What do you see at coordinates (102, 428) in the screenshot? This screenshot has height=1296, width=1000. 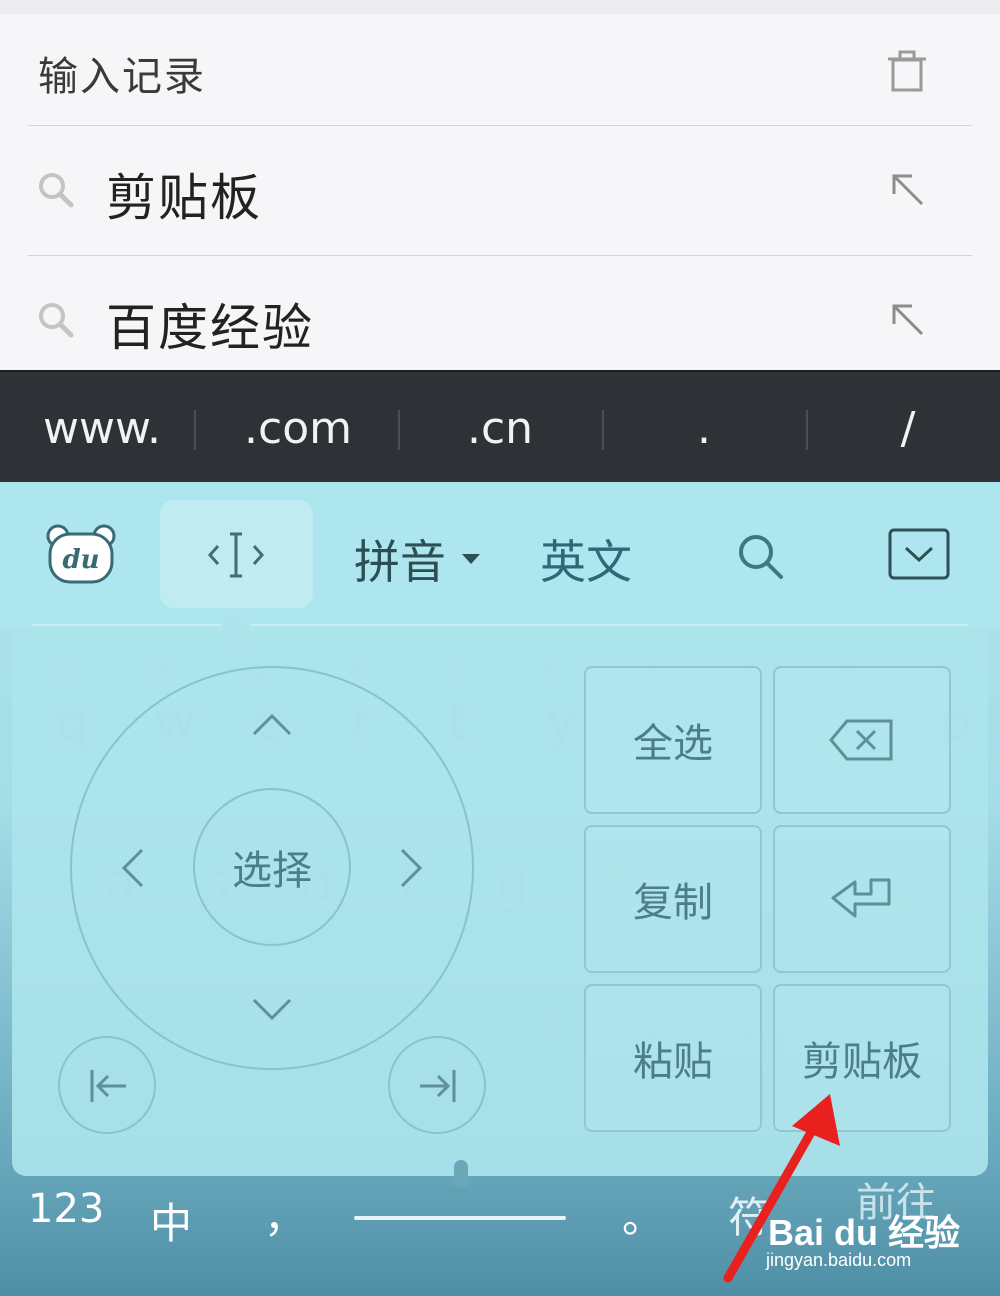 I see `url-key-www: www.` at bounding box center [102, 428].